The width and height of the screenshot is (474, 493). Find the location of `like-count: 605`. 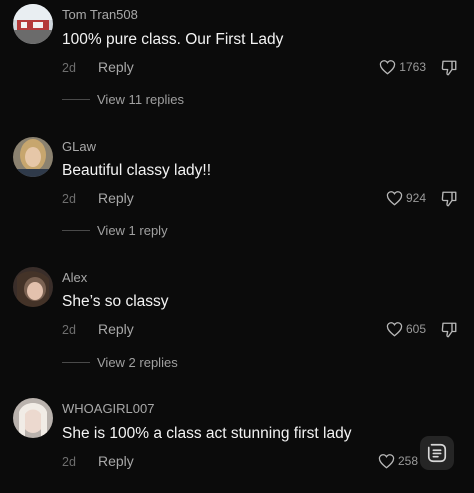

like-count: 605 is located at coordinates (415, 329).